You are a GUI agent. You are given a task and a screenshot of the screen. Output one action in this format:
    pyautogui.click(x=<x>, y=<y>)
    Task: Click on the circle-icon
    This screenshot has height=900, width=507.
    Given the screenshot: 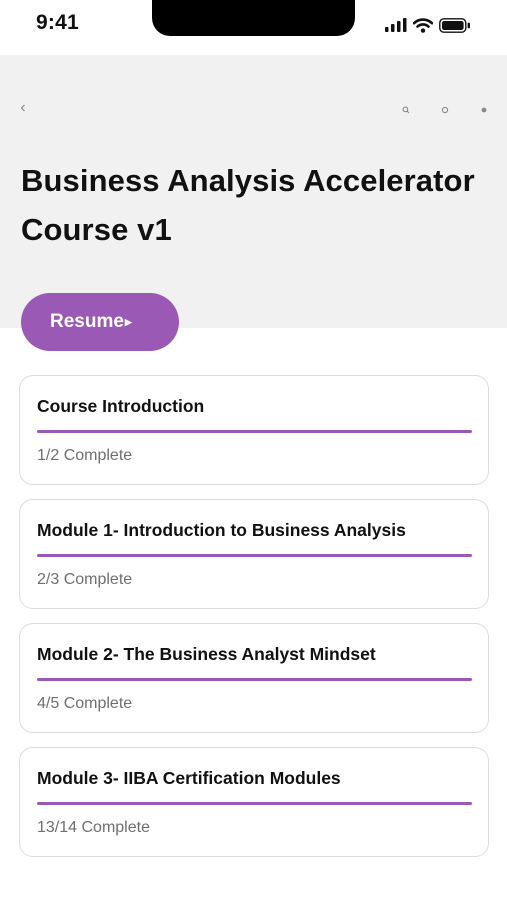 What is the action you would take?
    pyautogui.click(x=445, y=110)
    